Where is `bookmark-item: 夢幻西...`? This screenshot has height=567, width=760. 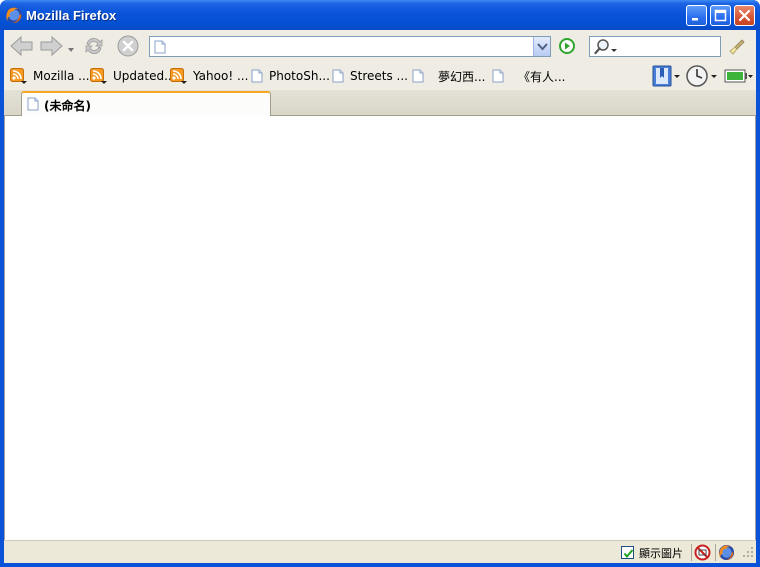 bookmark-item: 夢幻西... is located at coordinates (448, 76).